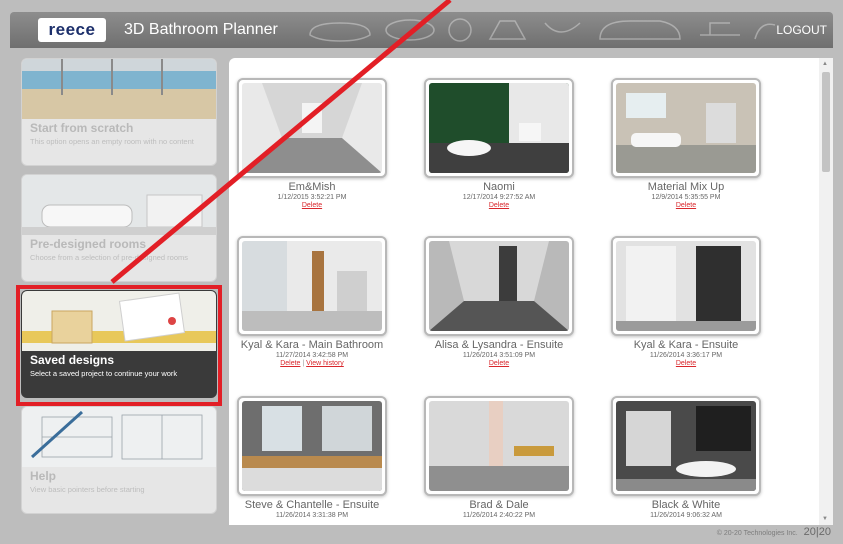 This screenshot has width=843, height=544. What do you see at coordinates (43, 476) in the screenshot?
I see `sidebar-item-title: Help` at bounding box center [43, 476].